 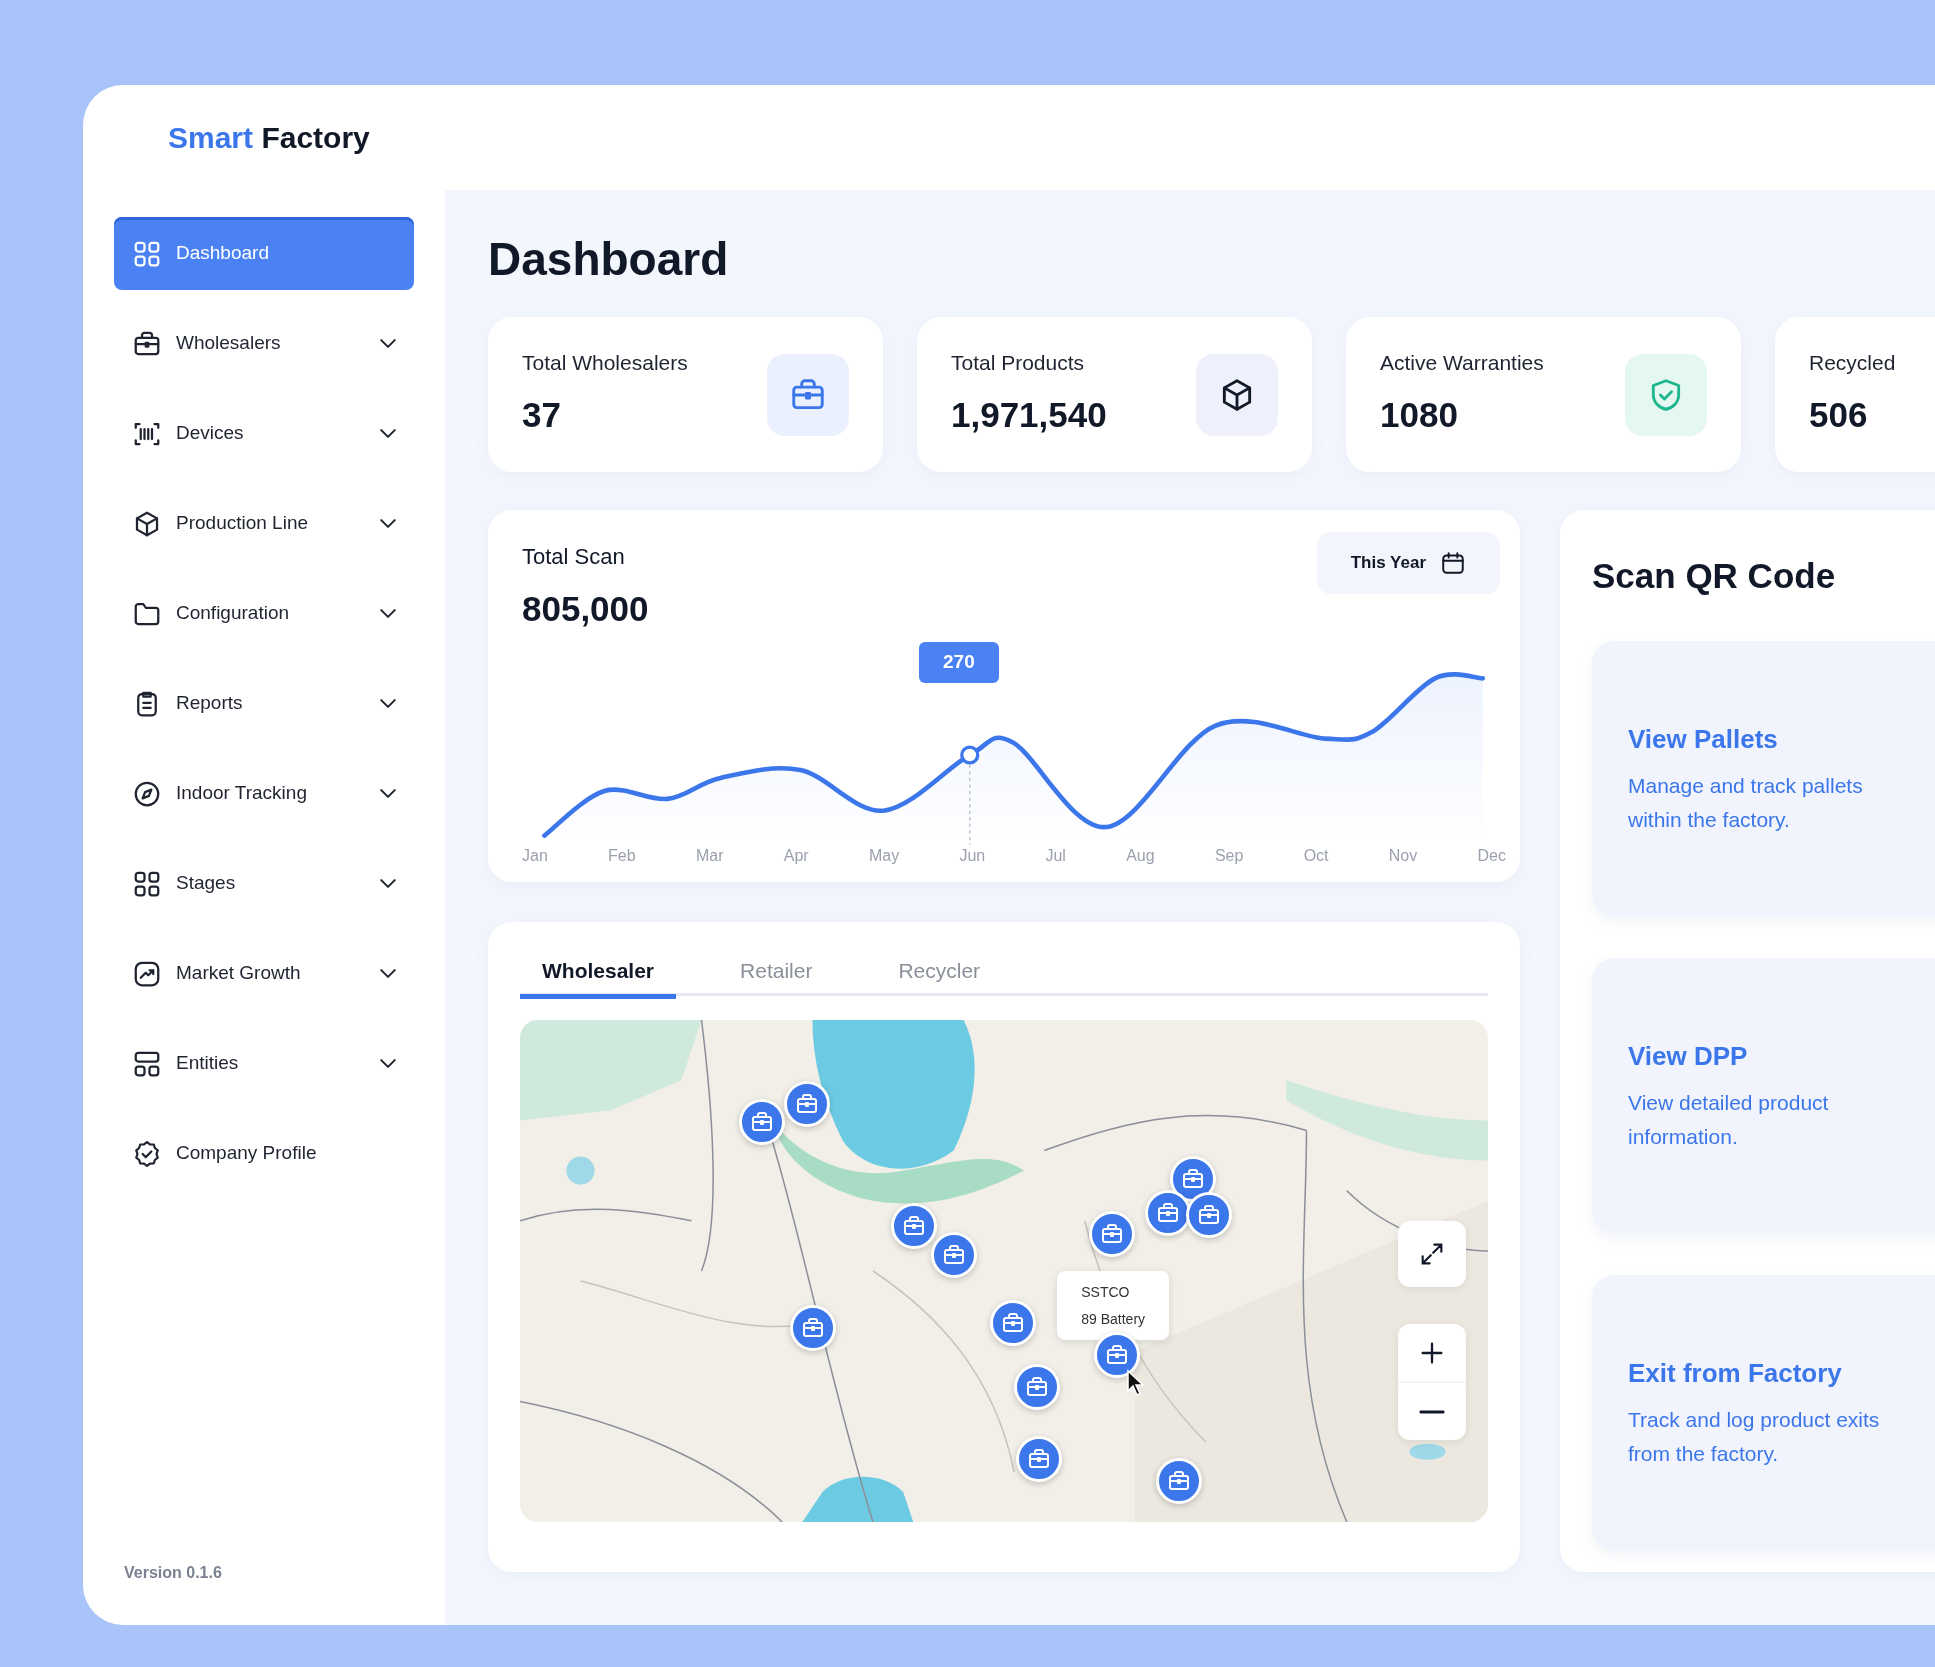 I want to click on action-card: View DPP View detailed product information., so click(x=1763, y=1095).